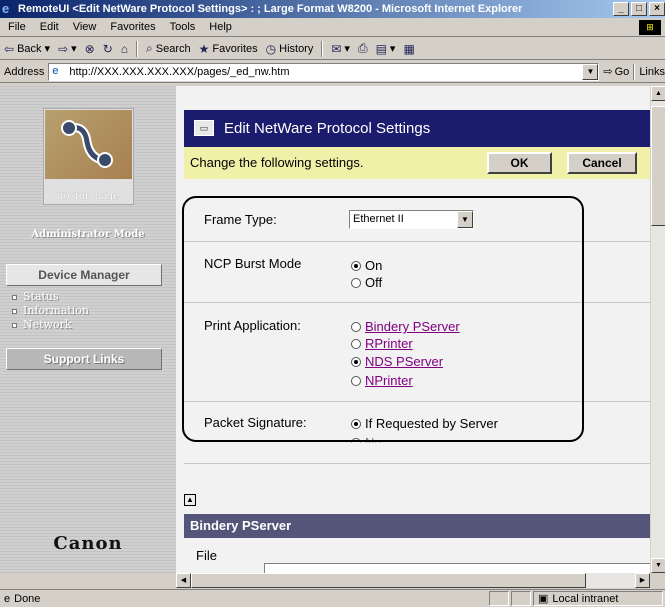  Describe the element at coordinates (457, 568) in the screenshot. I see `file-input` at that location.